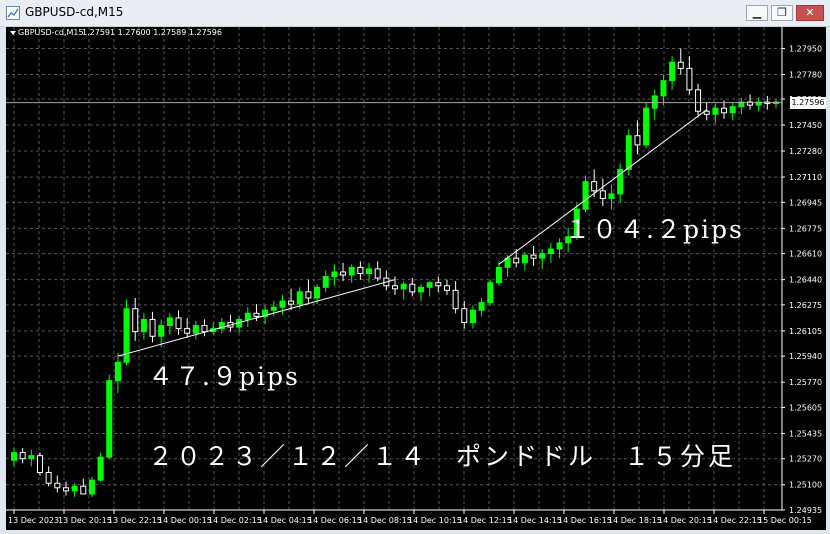 The height and width of the screenshot is (534, 830). I want to click on y-axis-tick-label: 1.25270, so click(805, 459).